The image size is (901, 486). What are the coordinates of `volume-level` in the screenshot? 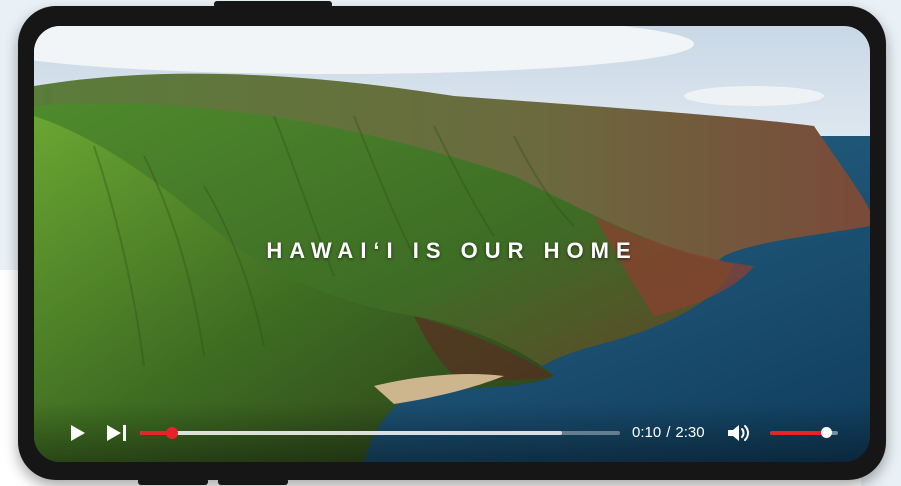 It's located at (798, 433).